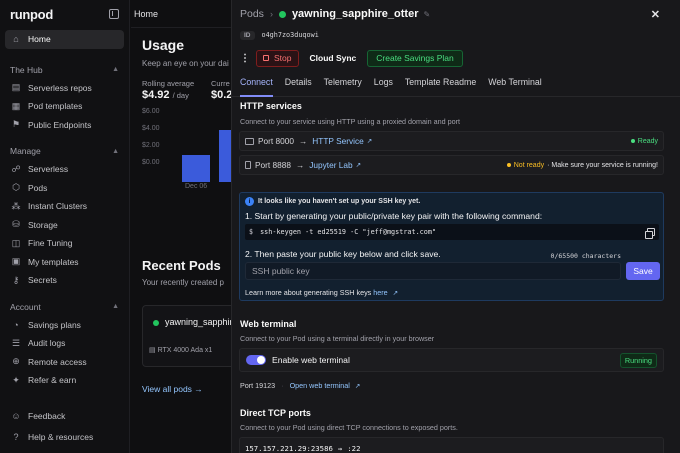 The height and width of the screenshot is (453, 680). What do you see at coordinates (655, 14) in the screenshot?
I see `close-icon: ✕` at bounding box center [655, 14].